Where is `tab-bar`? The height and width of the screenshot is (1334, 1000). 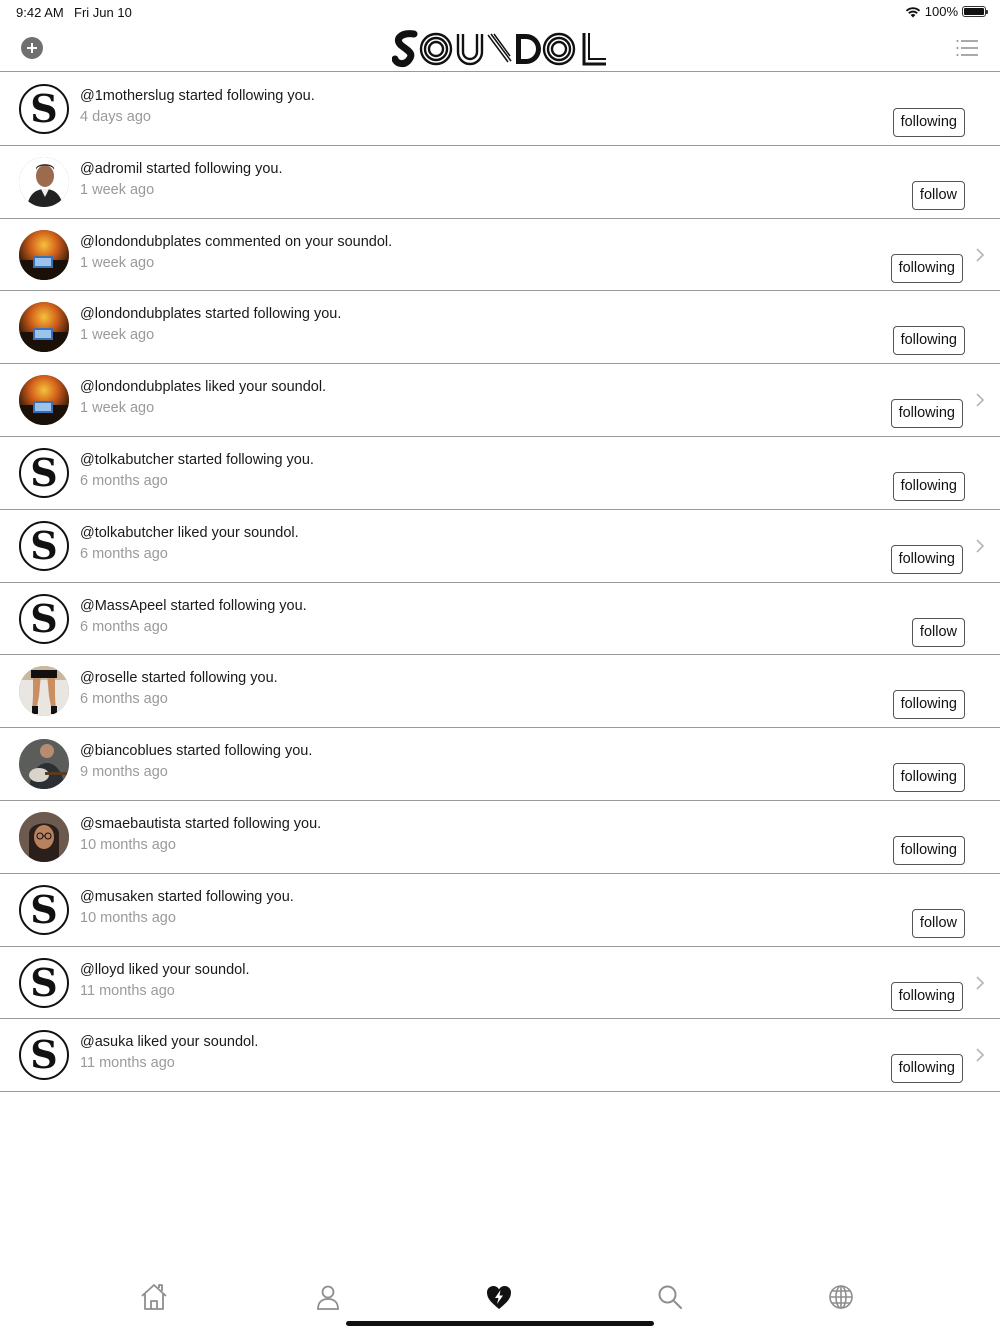
tab-bar is located at coordinates (500, 1298).